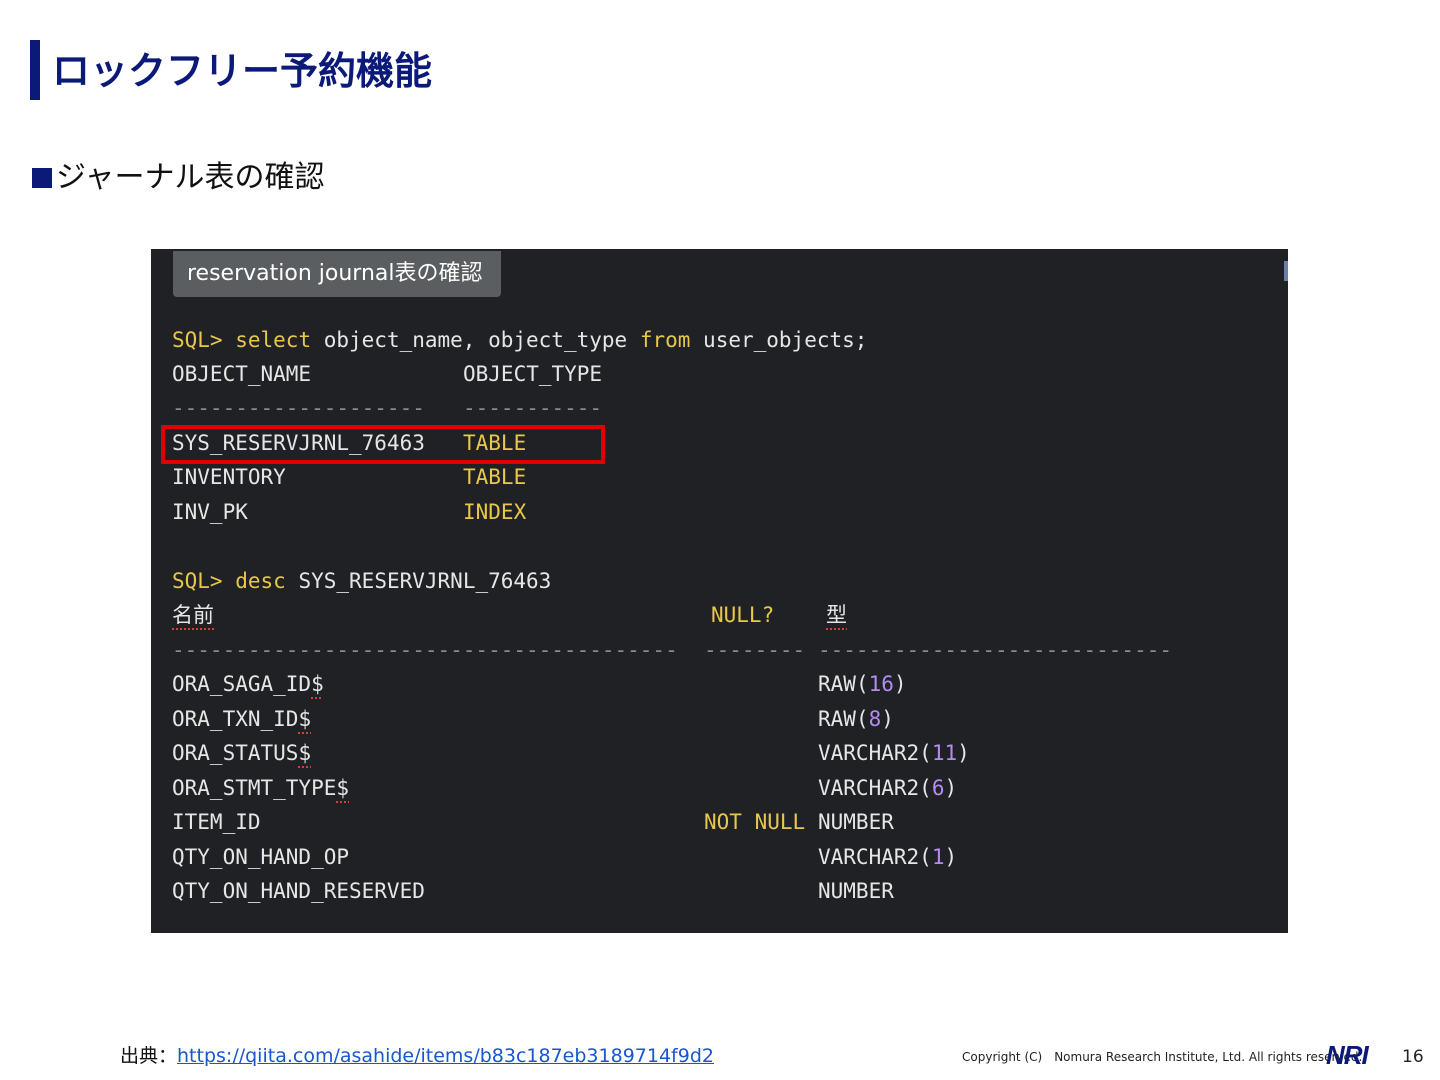  Describe the element at coordinates (349, 512) in the screenshot. I see `table-row: INV_PK INDEX` at that location.